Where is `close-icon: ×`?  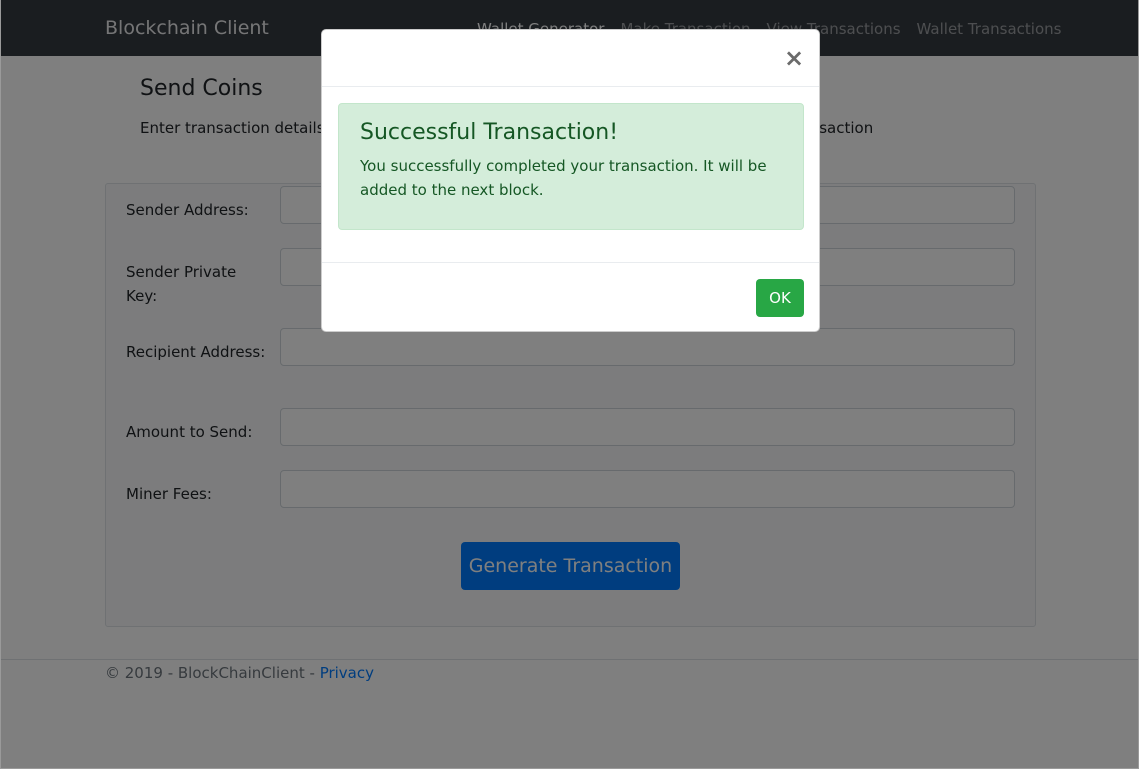
close-icon: × is located at coordinates (794, 58).